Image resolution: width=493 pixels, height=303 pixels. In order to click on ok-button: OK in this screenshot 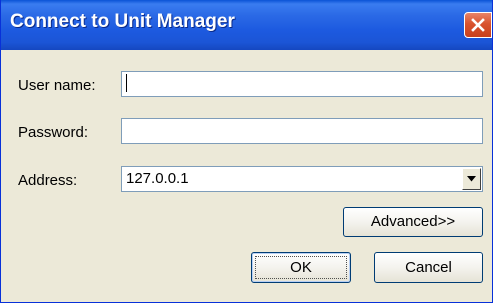, I will do `click(301, 267)`.